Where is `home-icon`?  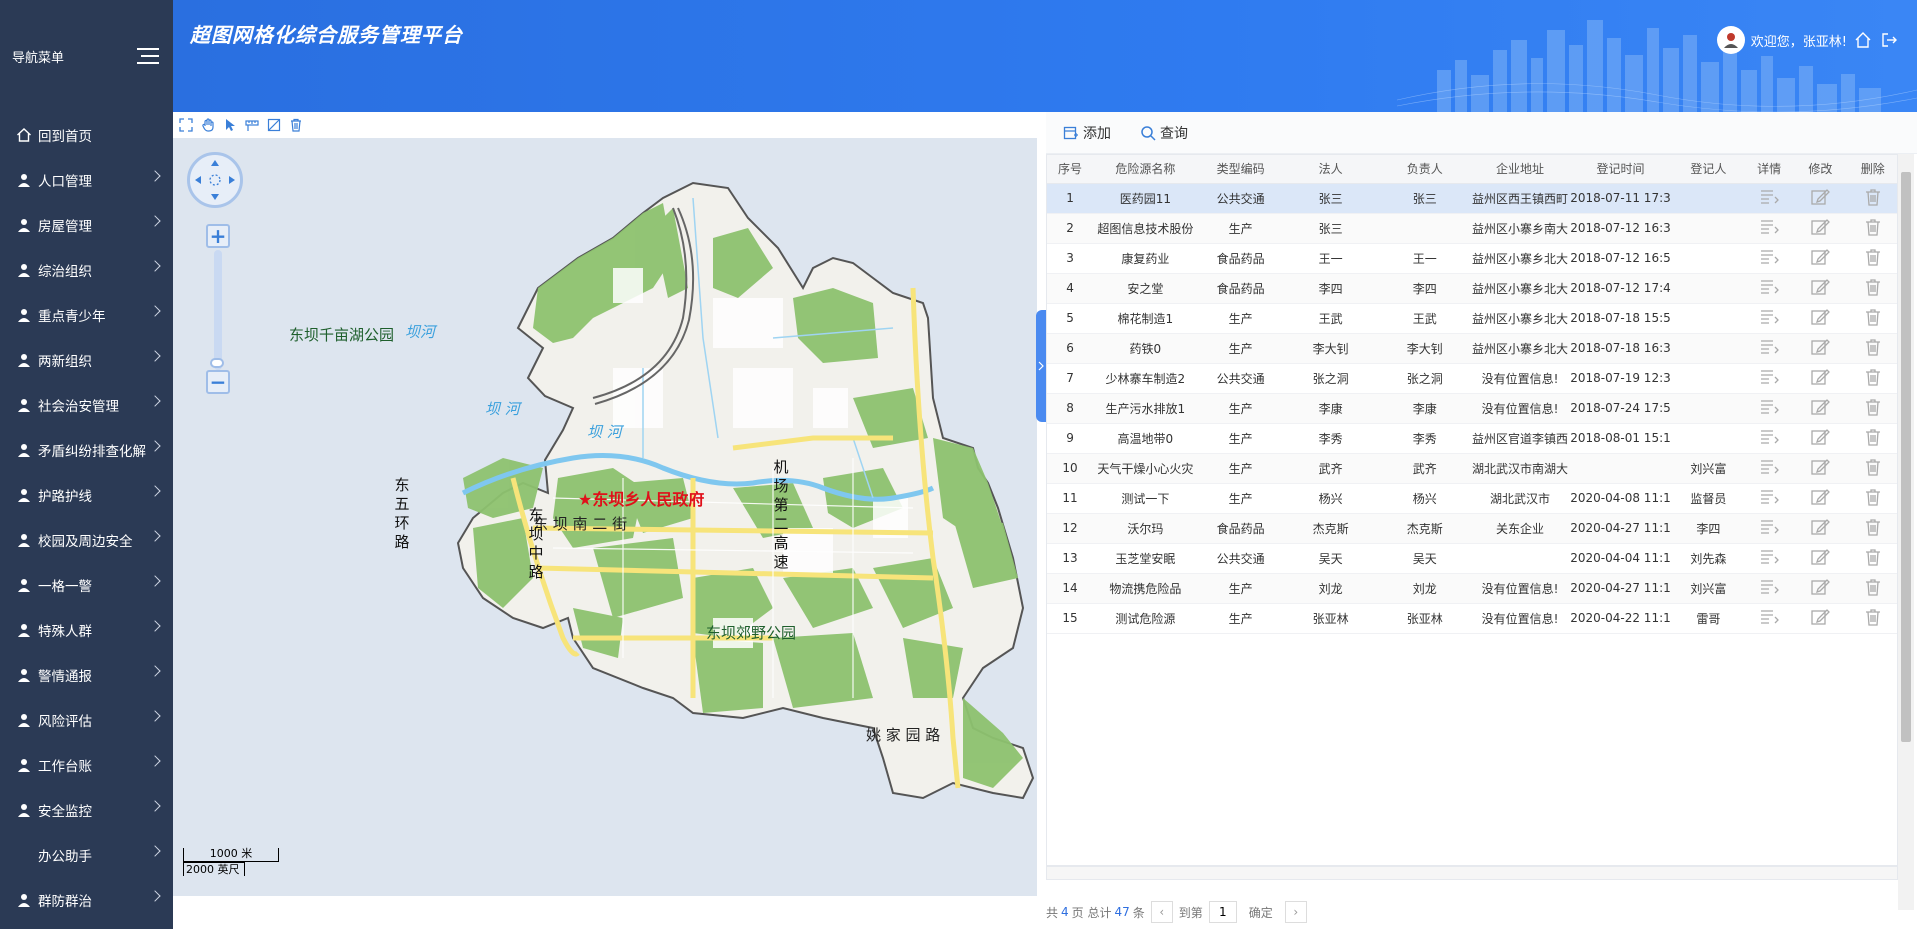
home-icon is located at coordinates (1863, 40).